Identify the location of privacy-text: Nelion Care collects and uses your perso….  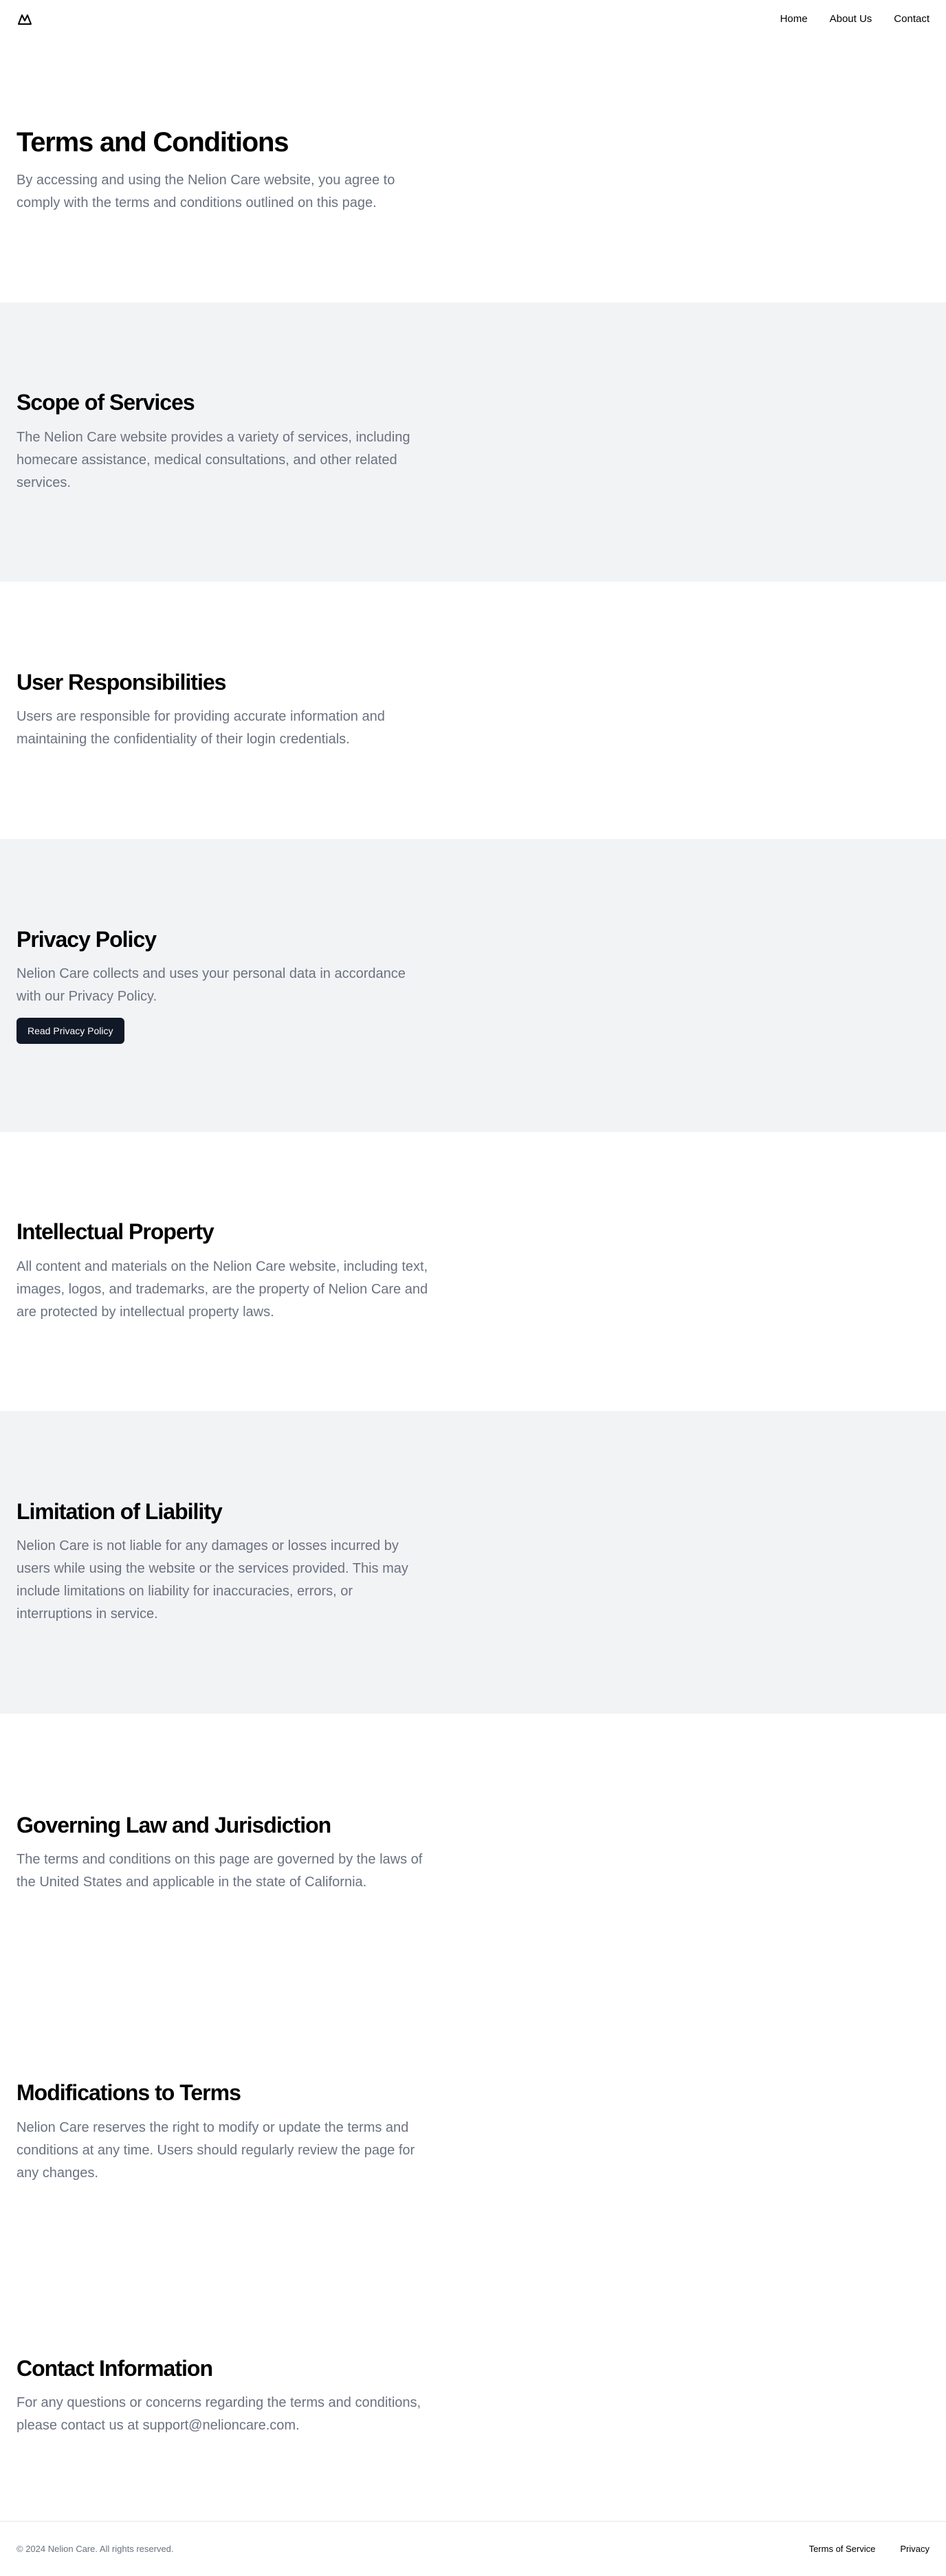
(211, 985).